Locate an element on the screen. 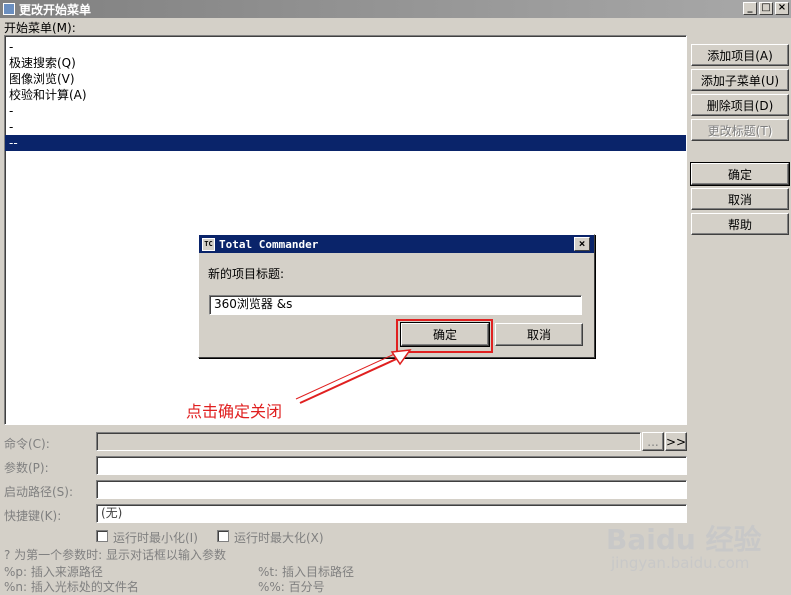 This screenshot has width=791, height=595. watermark-logo: Baidu 经验 is located at coordinates (684, 539).